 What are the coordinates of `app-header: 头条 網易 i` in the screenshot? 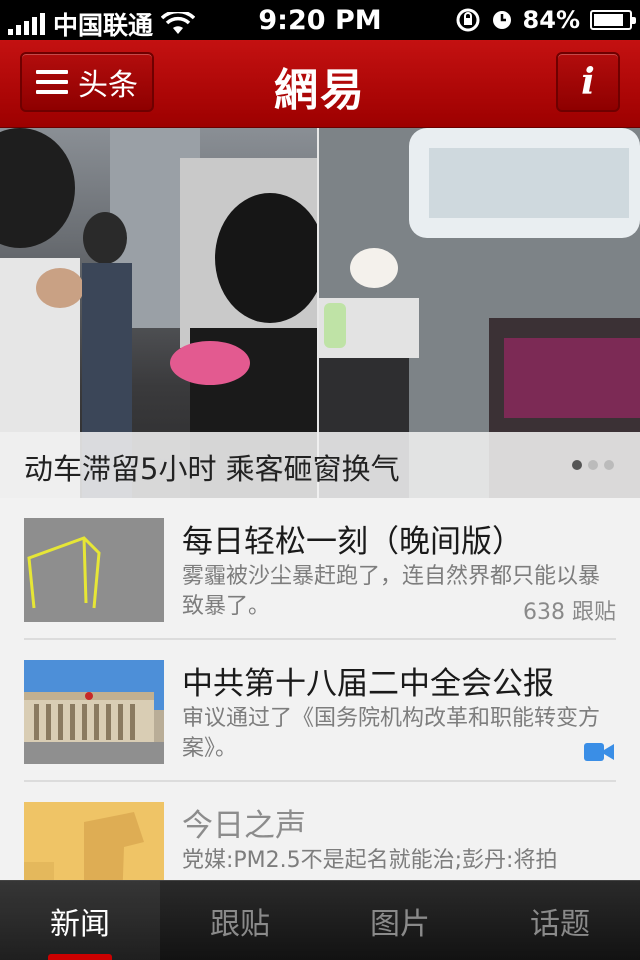 It's located at (320, 84).